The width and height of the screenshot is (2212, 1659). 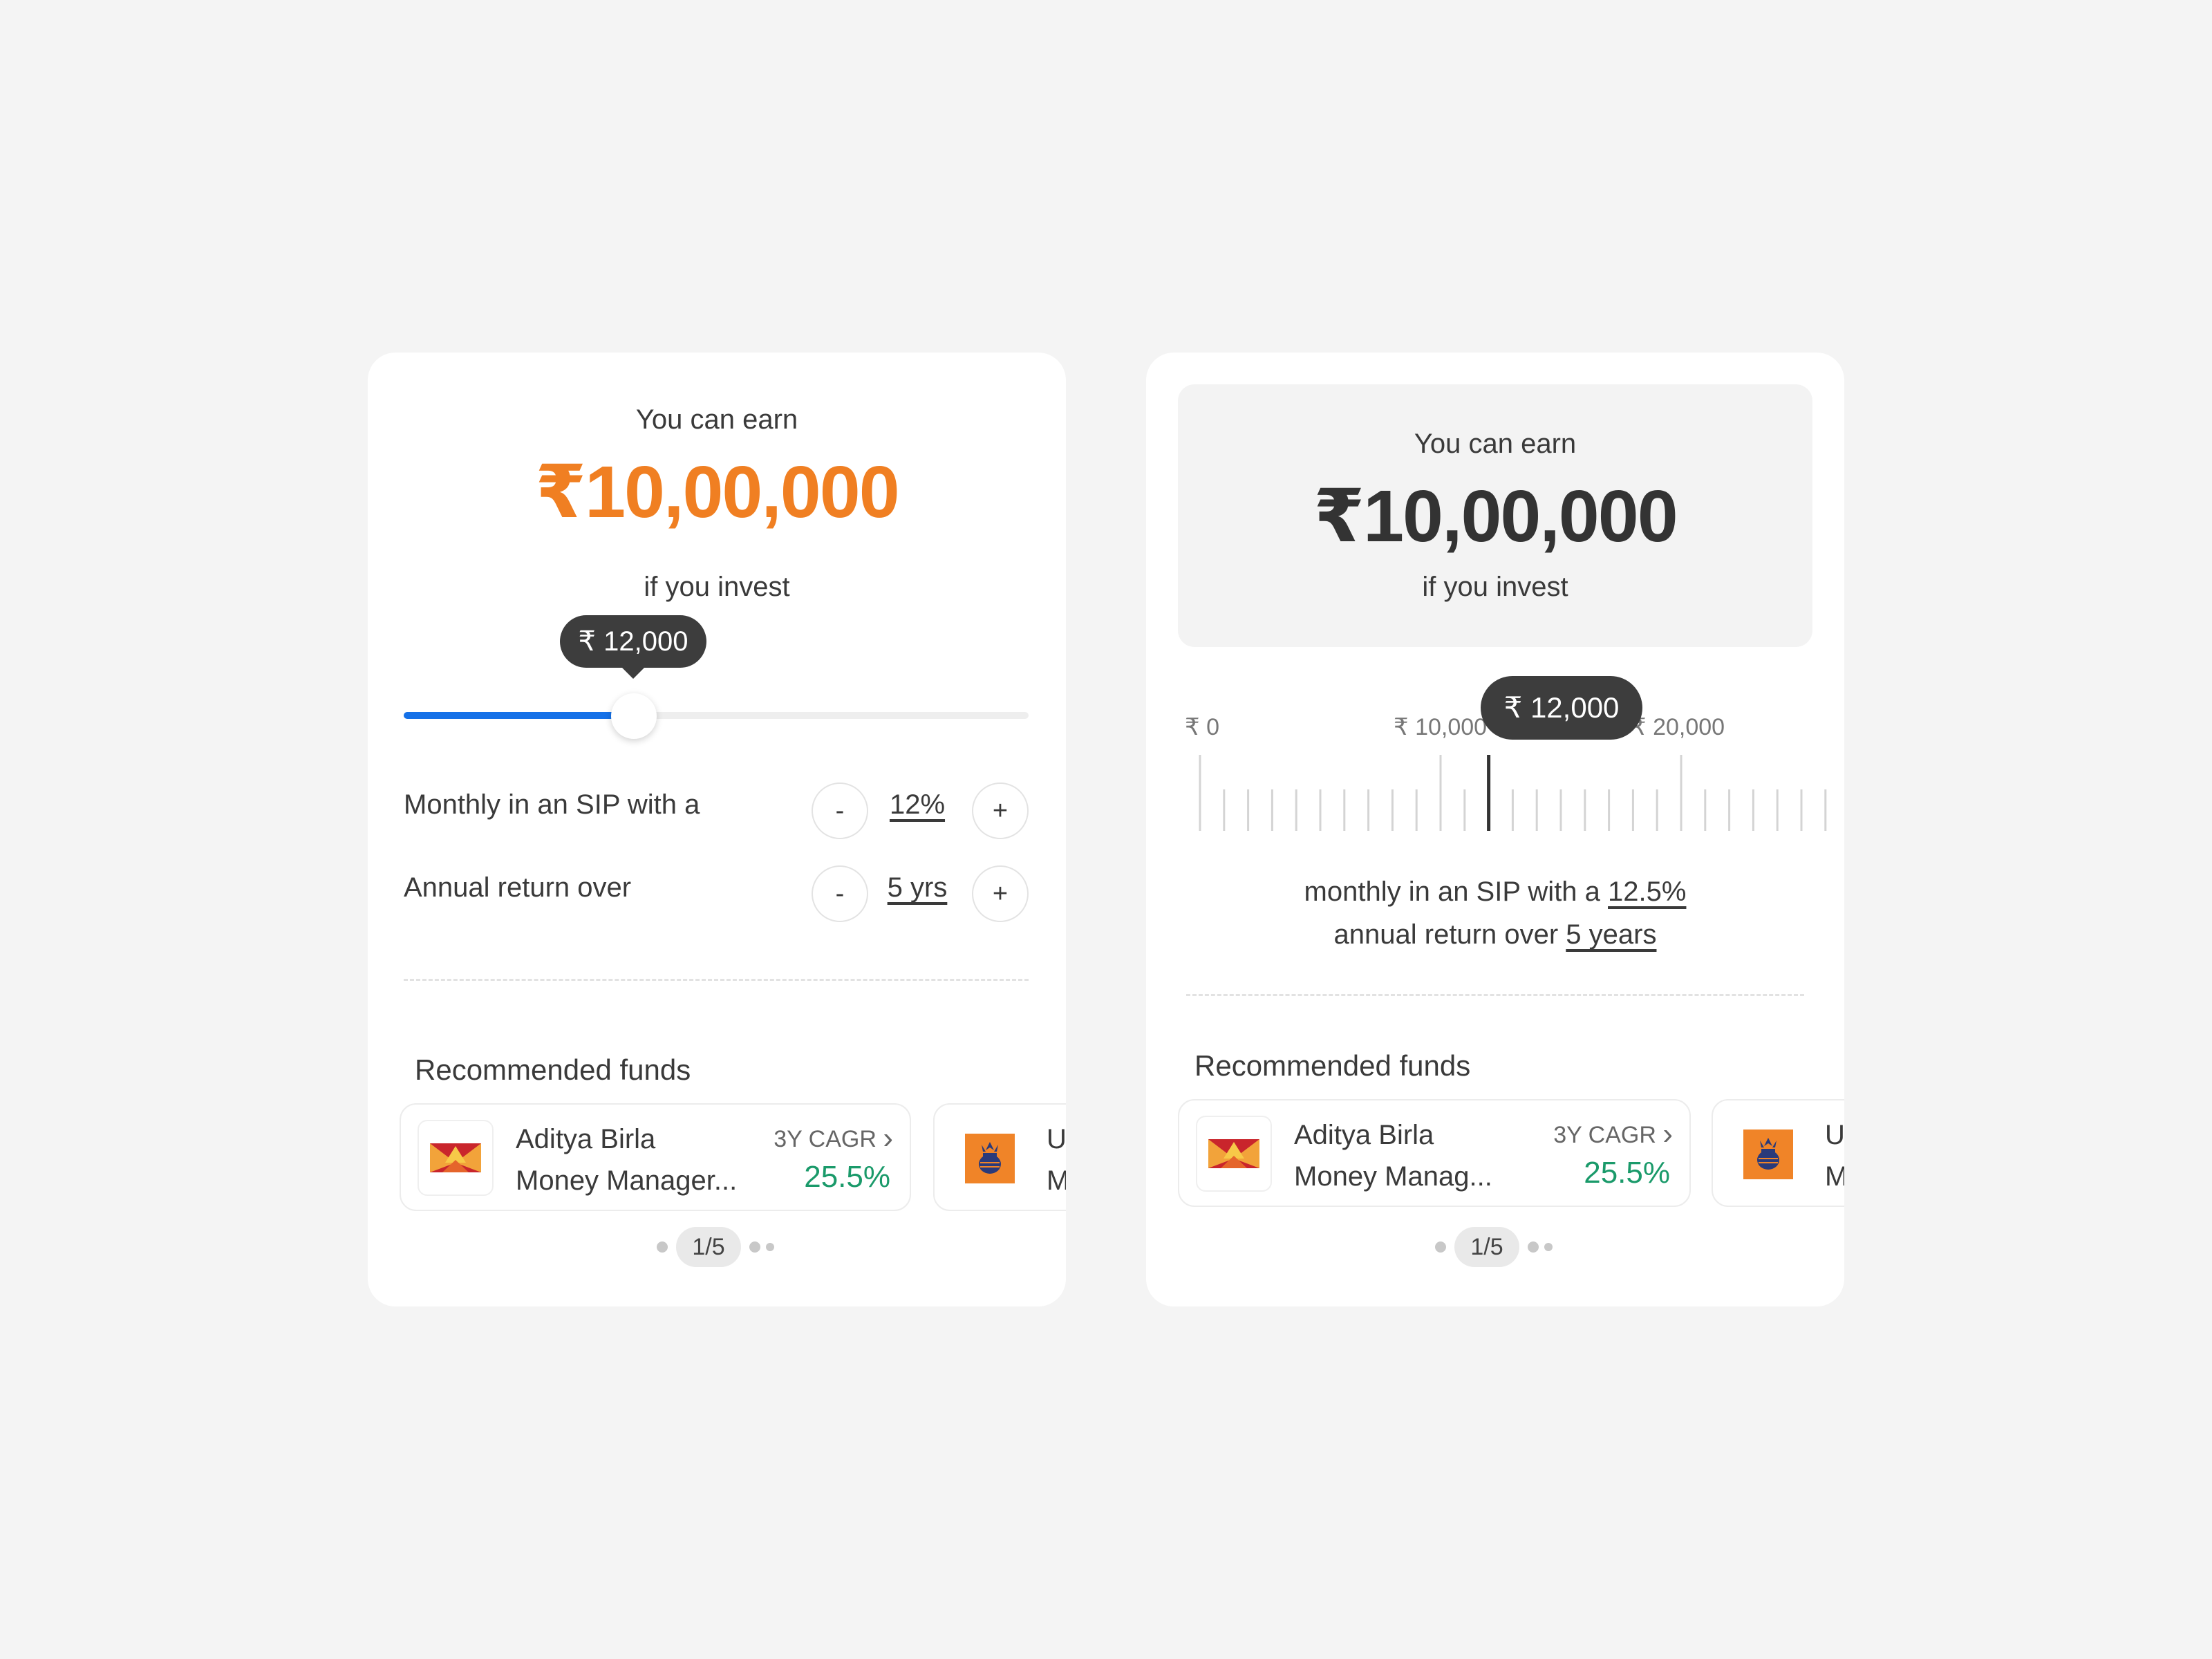 I want to click on sip-rate-value: 12%, so click(x=917, y=805).